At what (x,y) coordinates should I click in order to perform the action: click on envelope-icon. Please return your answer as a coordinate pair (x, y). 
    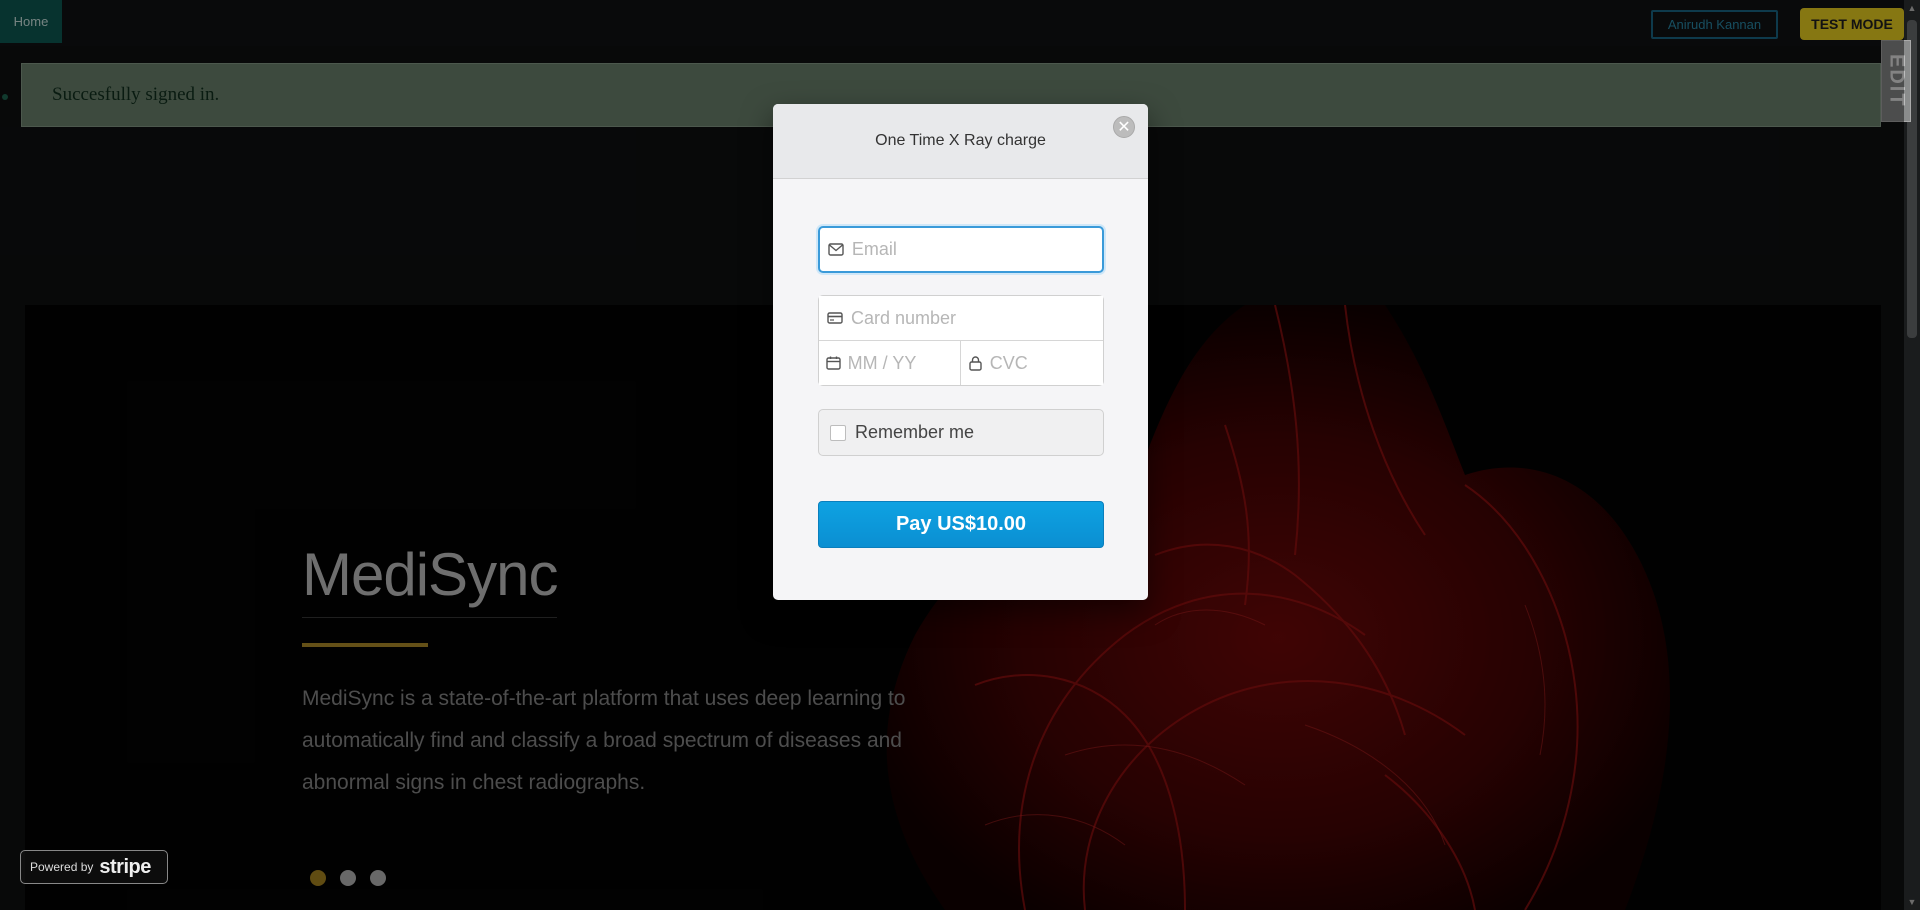
    Looking at the image, I should click on (836, 249).